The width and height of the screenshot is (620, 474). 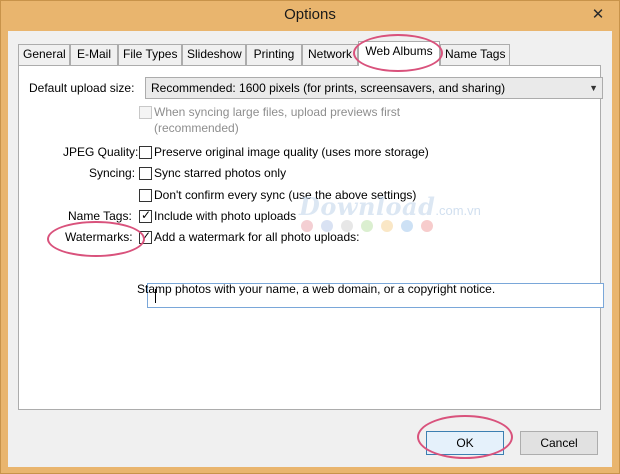 What do you see at coordinates (257, 237) in the screenshot?
I see `add-watermark-label: Add a watermark for all photo uploads:` at bounding box center [257, 237].